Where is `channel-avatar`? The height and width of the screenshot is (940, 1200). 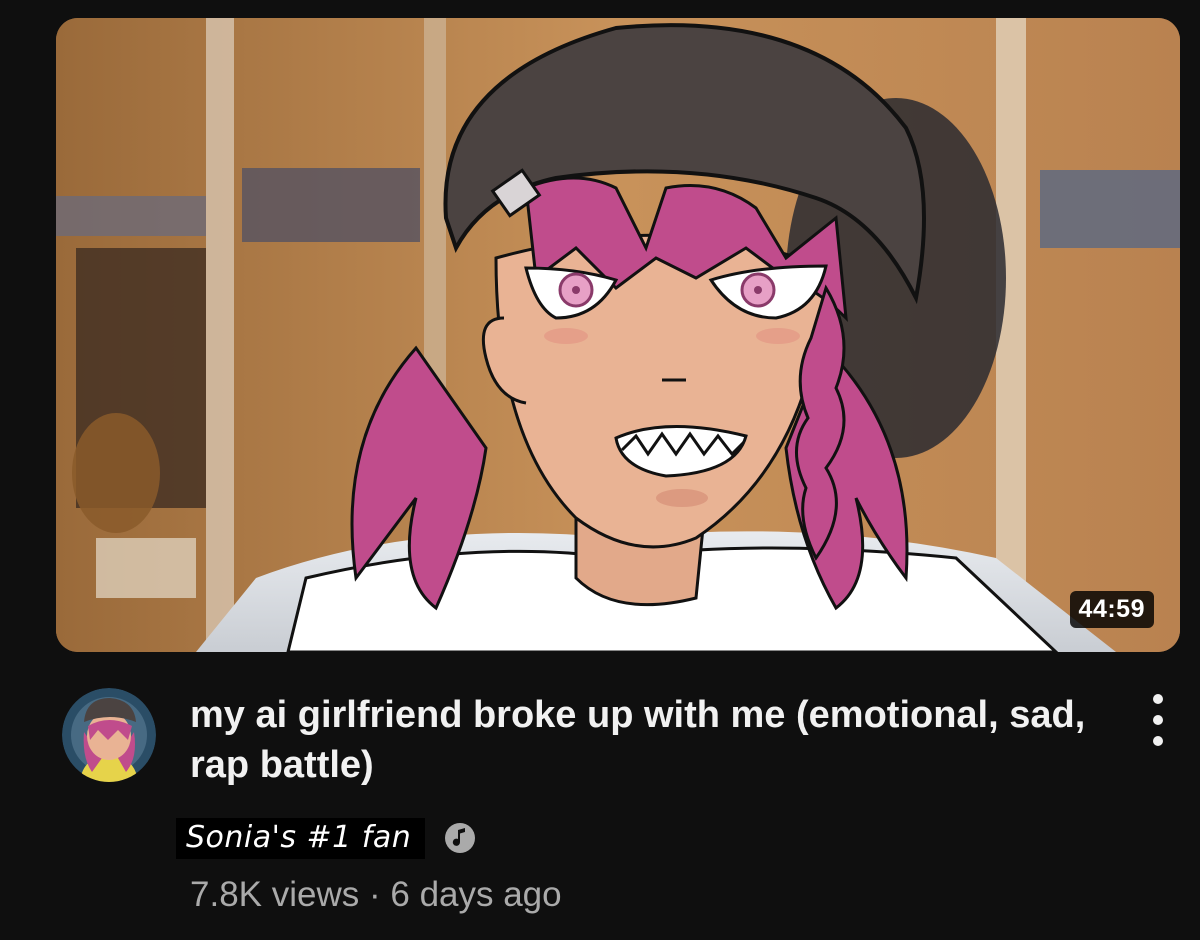
channel-avatar is located at coordinates (109, 735).